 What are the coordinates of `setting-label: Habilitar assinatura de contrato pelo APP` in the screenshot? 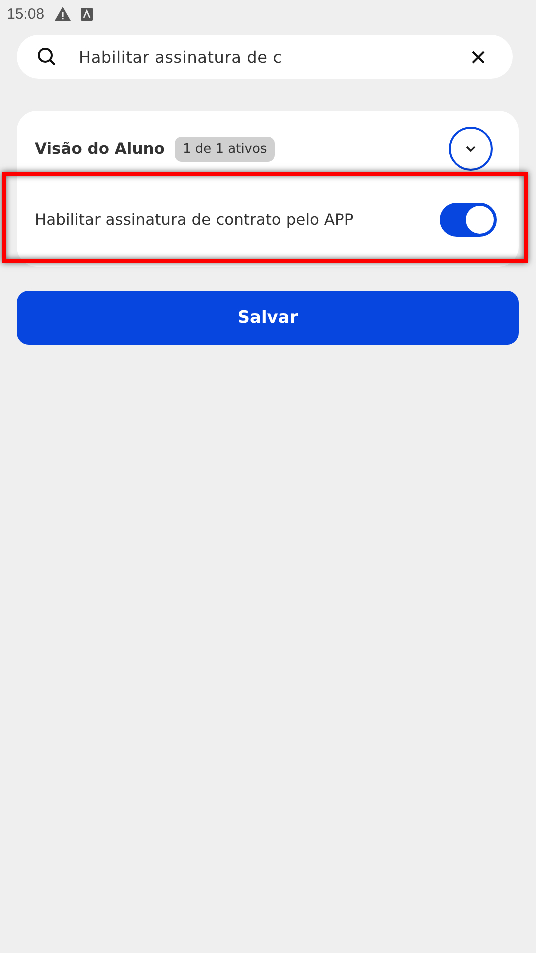 It's located at (195, 220).